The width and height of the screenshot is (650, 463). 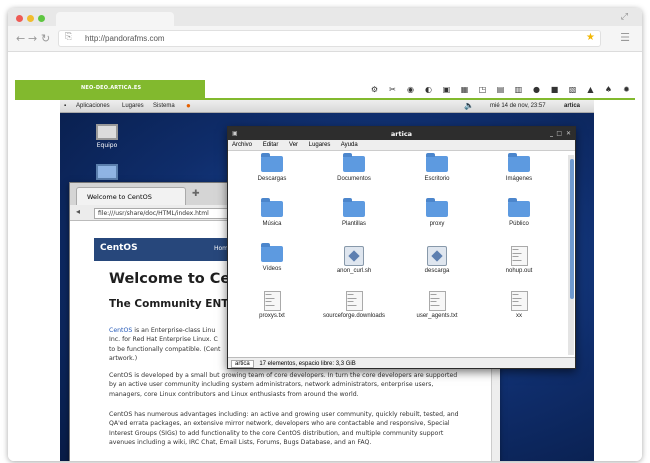 I want to click on file-manager-titlebar: ▣ artica _ □ ✕, so click(x=401, y=133).